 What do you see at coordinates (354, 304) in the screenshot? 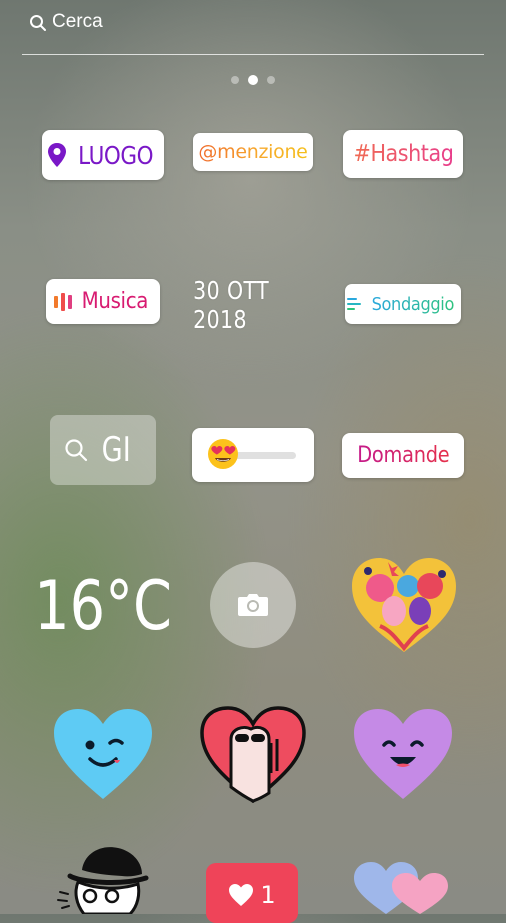
I see `poll-lines-icon` at bounding box center [354, 304].